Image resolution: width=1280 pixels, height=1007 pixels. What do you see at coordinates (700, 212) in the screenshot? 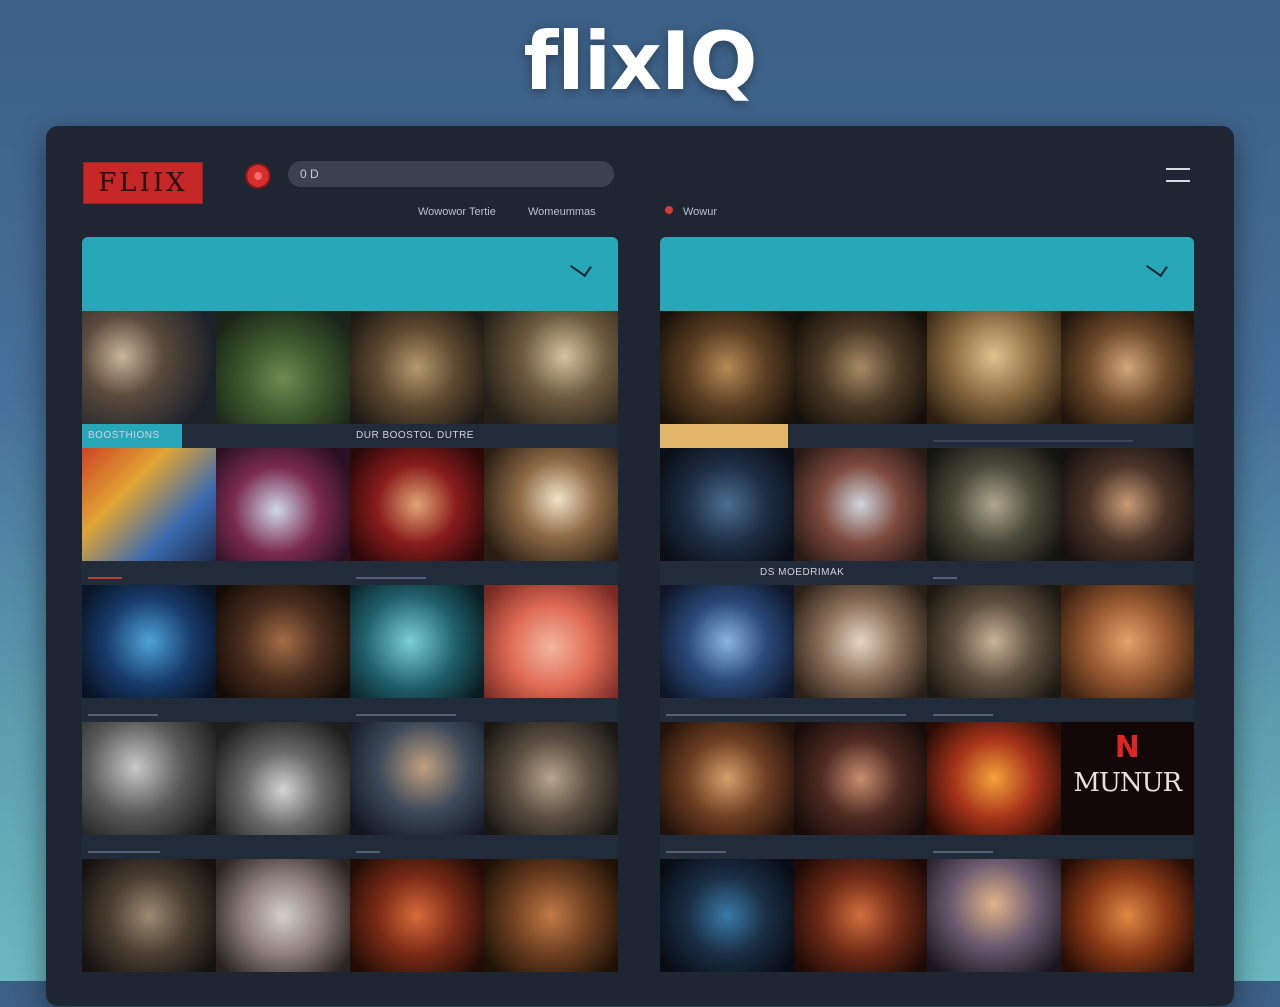
I see `nav-item-c: Wowur` at bounding box center [700, 212].